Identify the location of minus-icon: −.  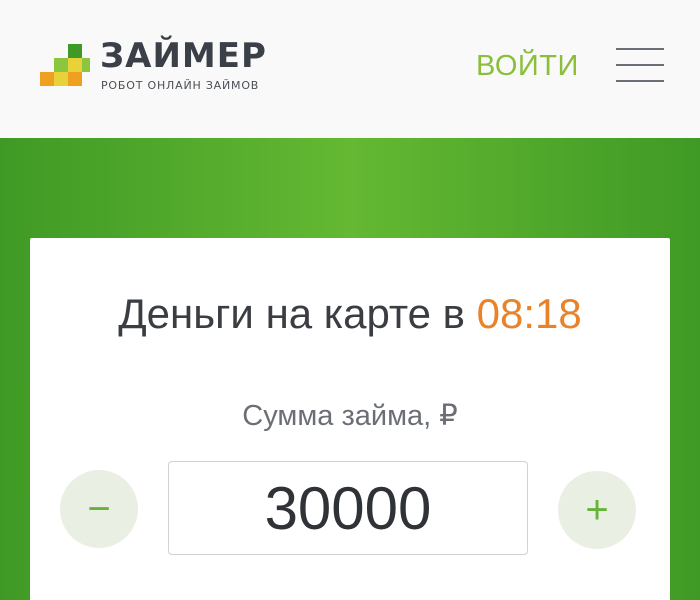
(99, 509).